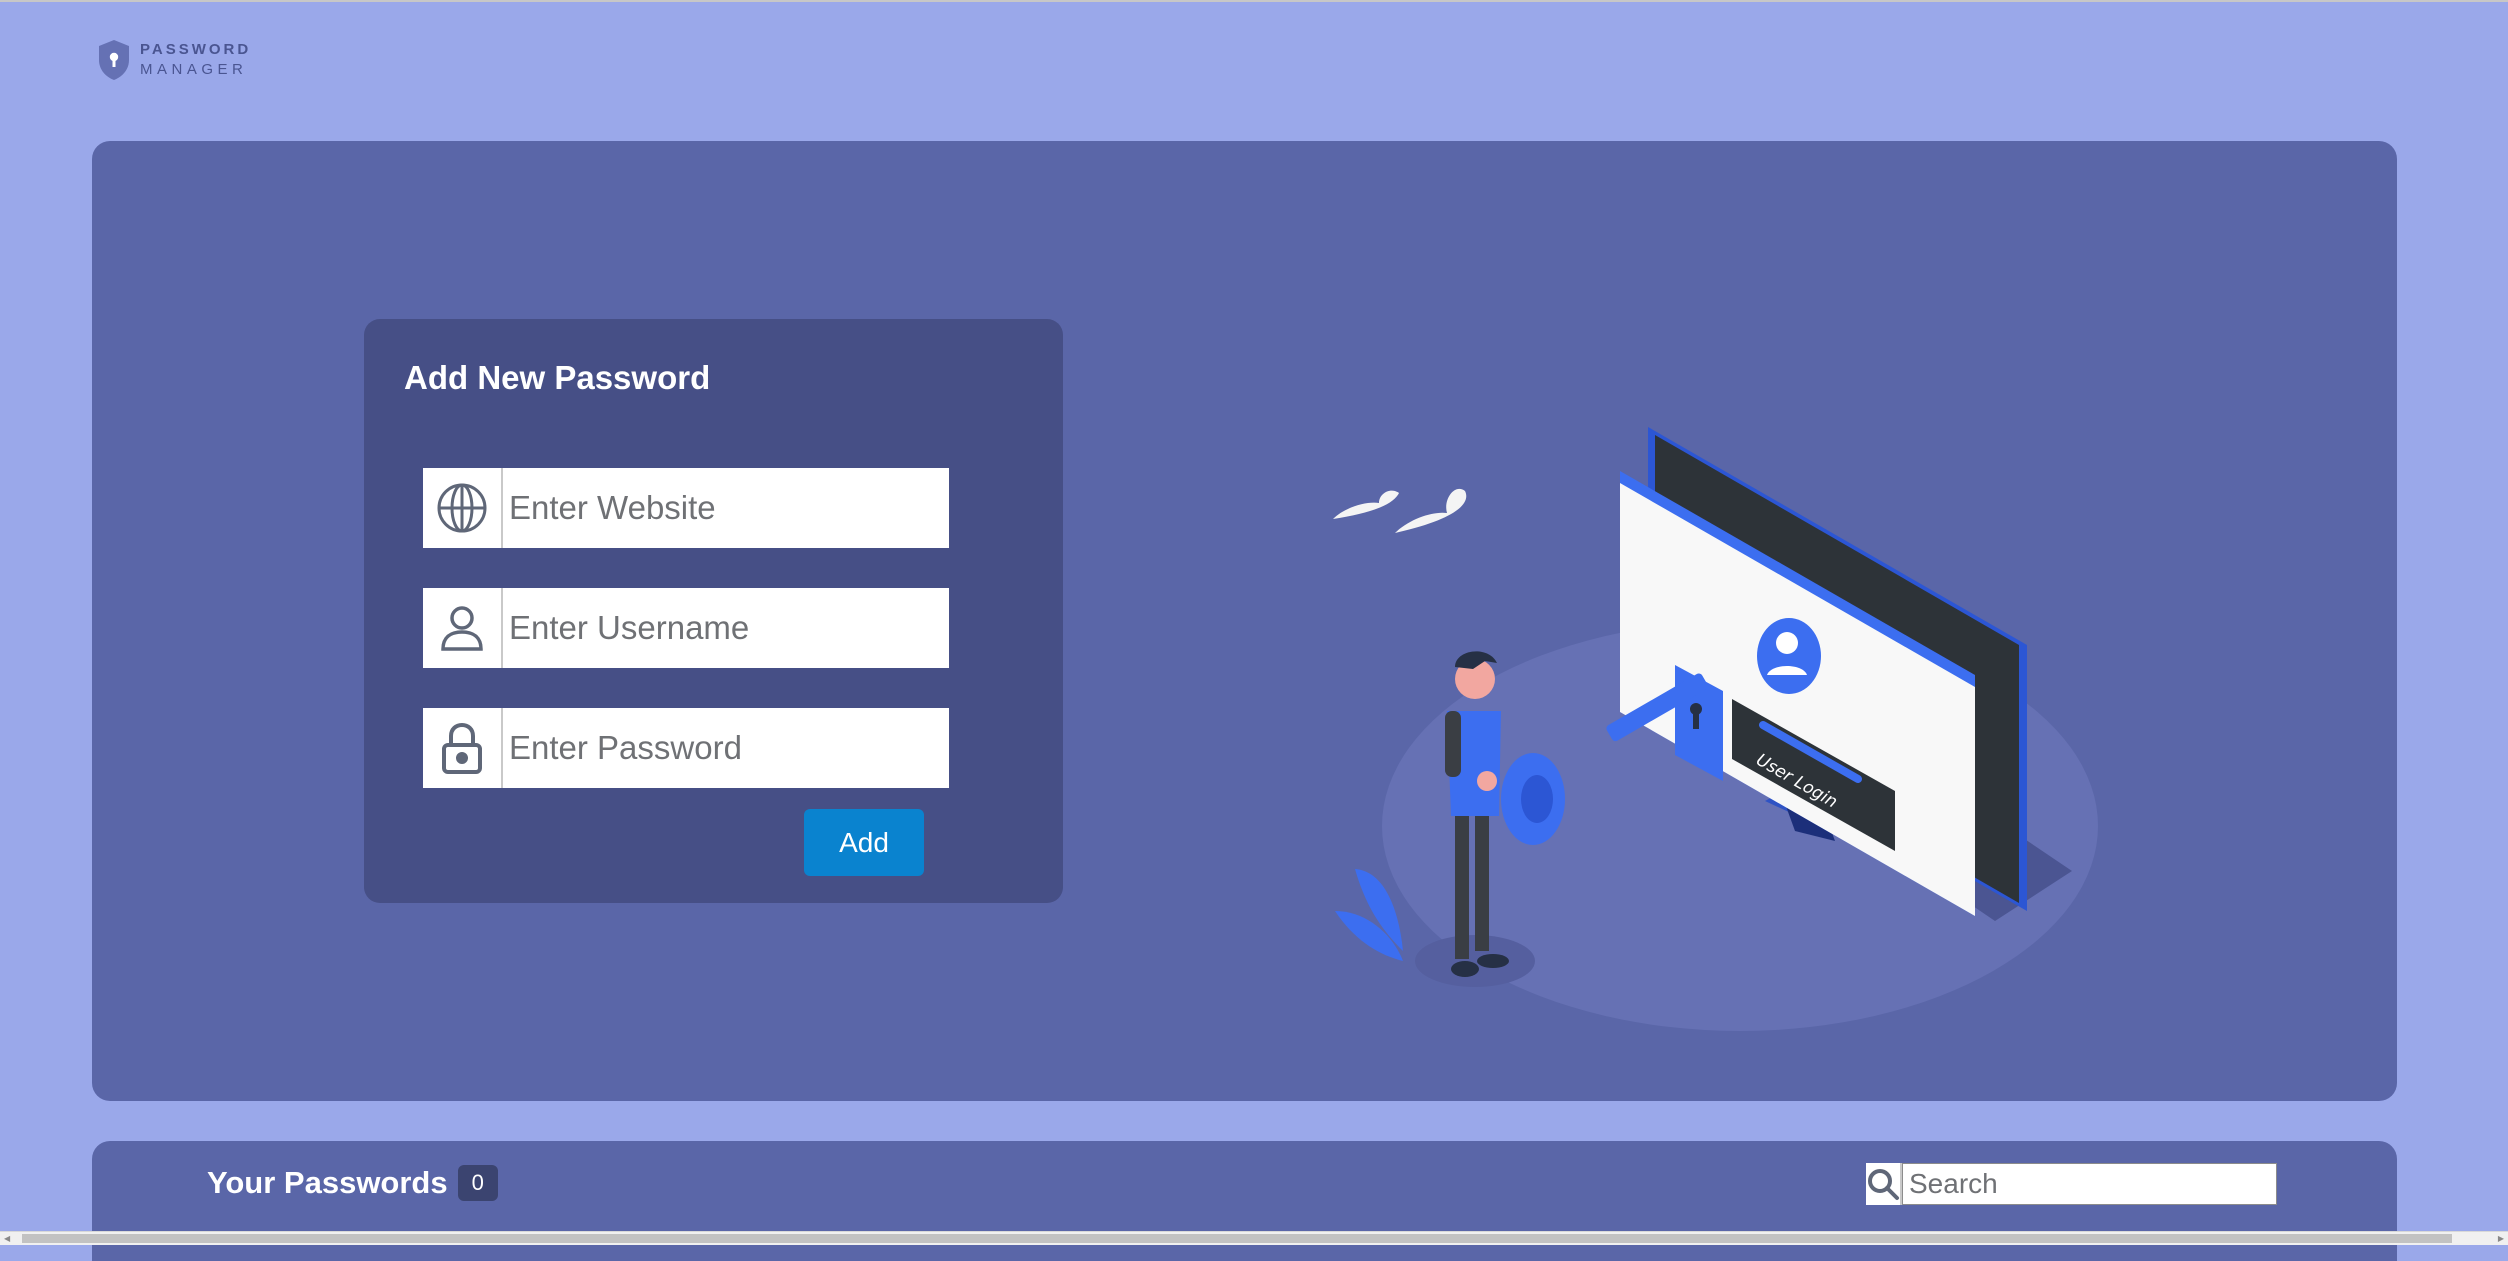  Describe the element at coordinates (463, 748) in the screenshot. I see `lock-icon` at that location.